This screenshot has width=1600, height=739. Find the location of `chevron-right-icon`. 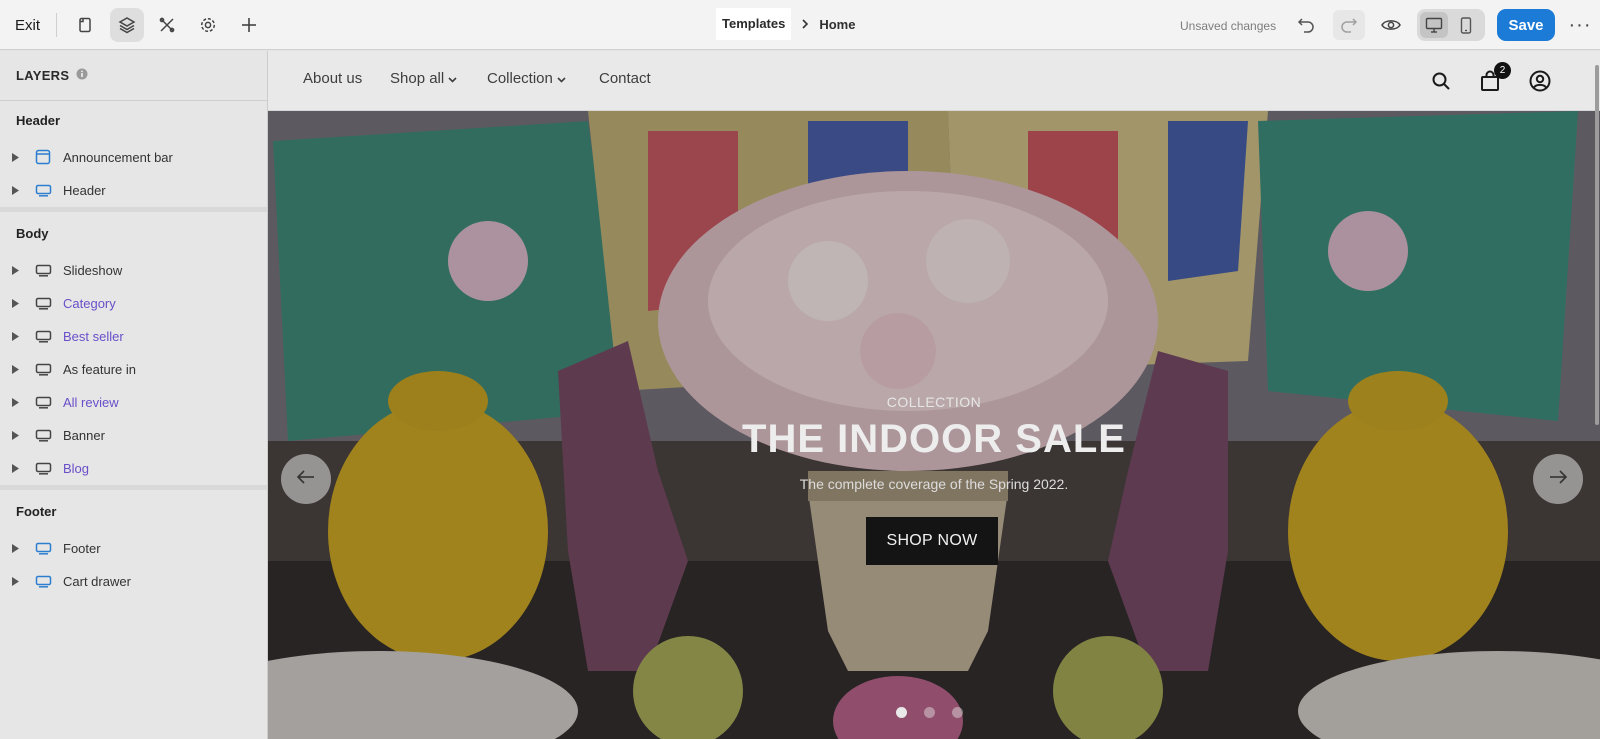

chevron-right-icon is located at coordinates (805, 24).